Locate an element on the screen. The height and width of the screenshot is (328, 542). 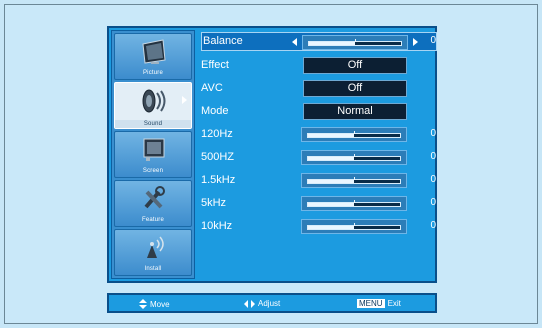
sidebar-item-picture: Picture is located at coordinates (153, 56).